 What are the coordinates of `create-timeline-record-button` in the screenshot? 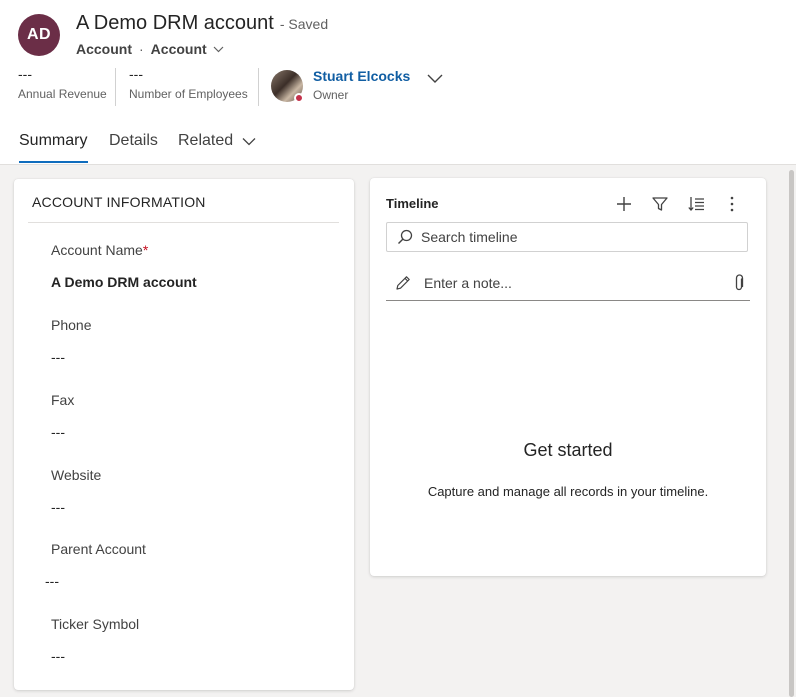 It's located at (624, 204).